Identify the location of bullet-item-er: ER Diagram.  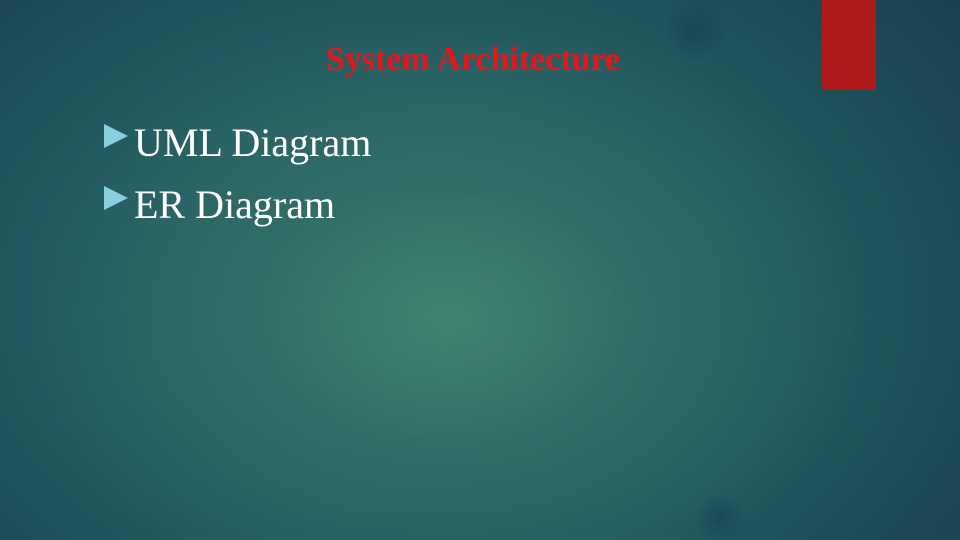
(237, 205).